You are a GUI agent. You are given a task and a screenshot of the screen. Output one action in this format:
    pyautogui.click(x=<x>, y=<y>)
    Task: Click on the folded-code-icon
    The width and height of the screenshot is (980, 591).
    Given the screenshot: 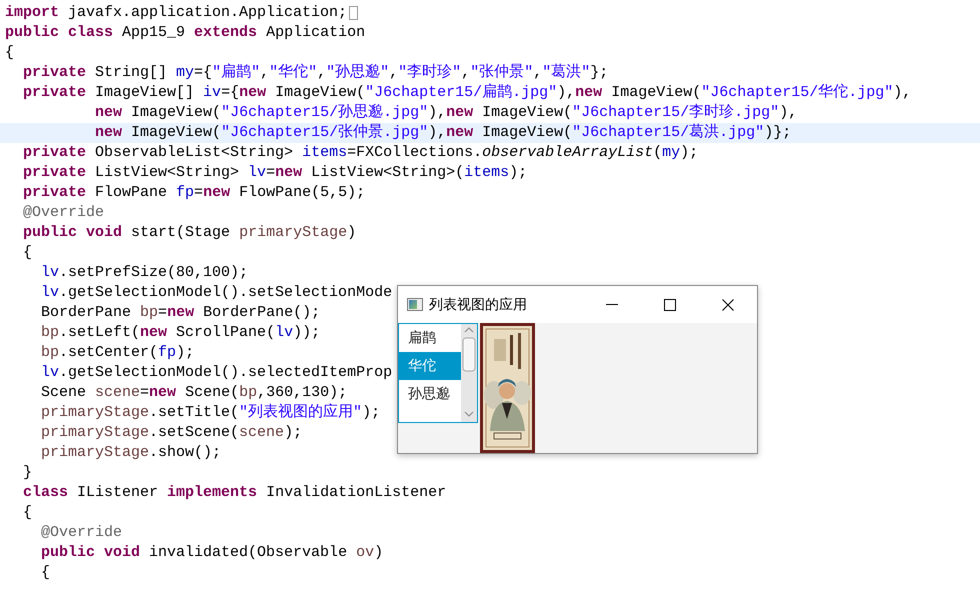 What is the action you would take?
    pyautogui.click(x=353, y=13)
    